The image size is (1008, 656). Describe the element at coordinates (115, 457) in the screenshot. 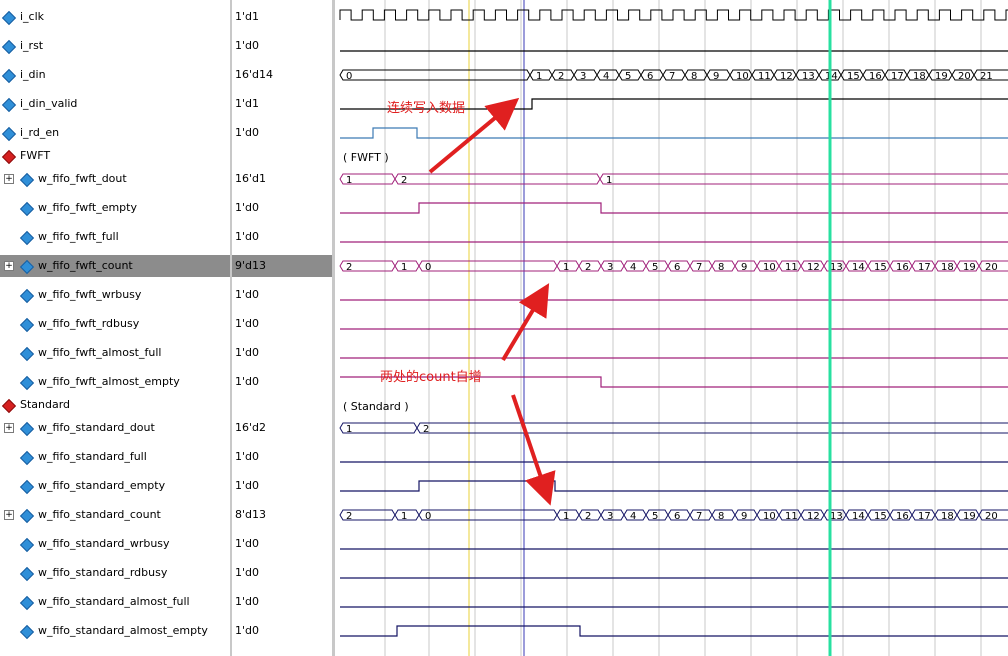

I see `signal-row-w_fifo_standard_full: w_fifo_standard_full` at that location.